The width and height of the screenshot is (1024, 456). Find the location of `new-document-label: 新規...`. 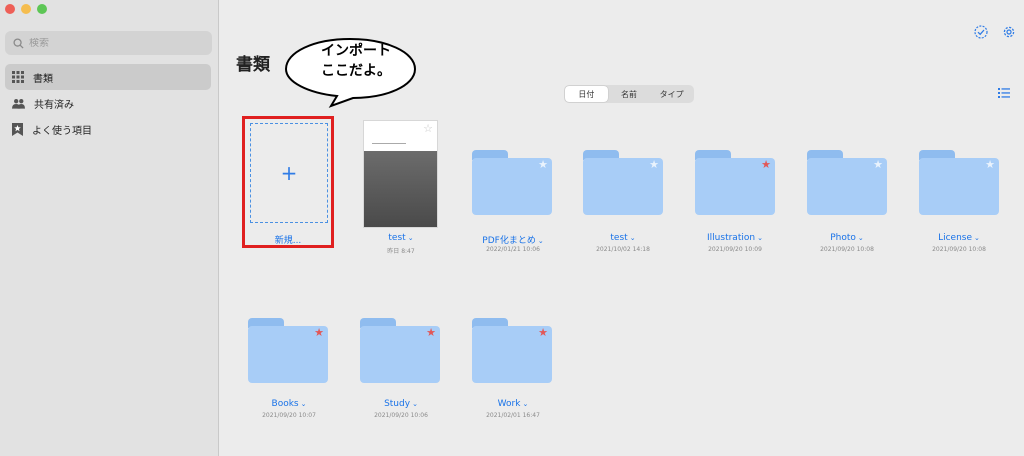

new-document-label: 新規... is located at coordinates (288, 241).